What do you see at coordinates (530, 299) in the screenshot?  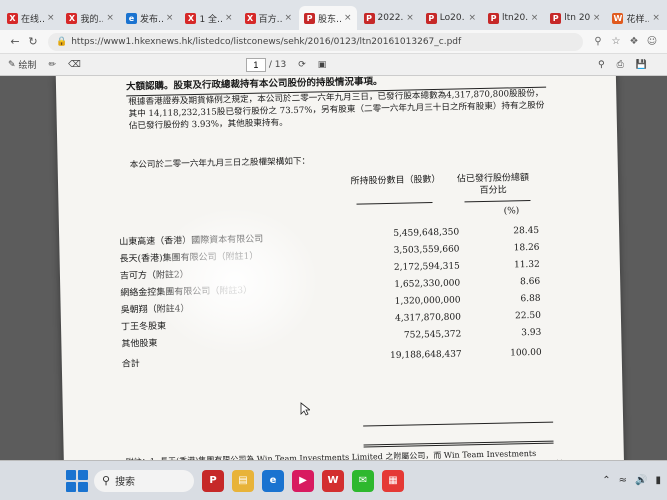 I see `share-percentage: 6.88` at bounding box center [530, 299].